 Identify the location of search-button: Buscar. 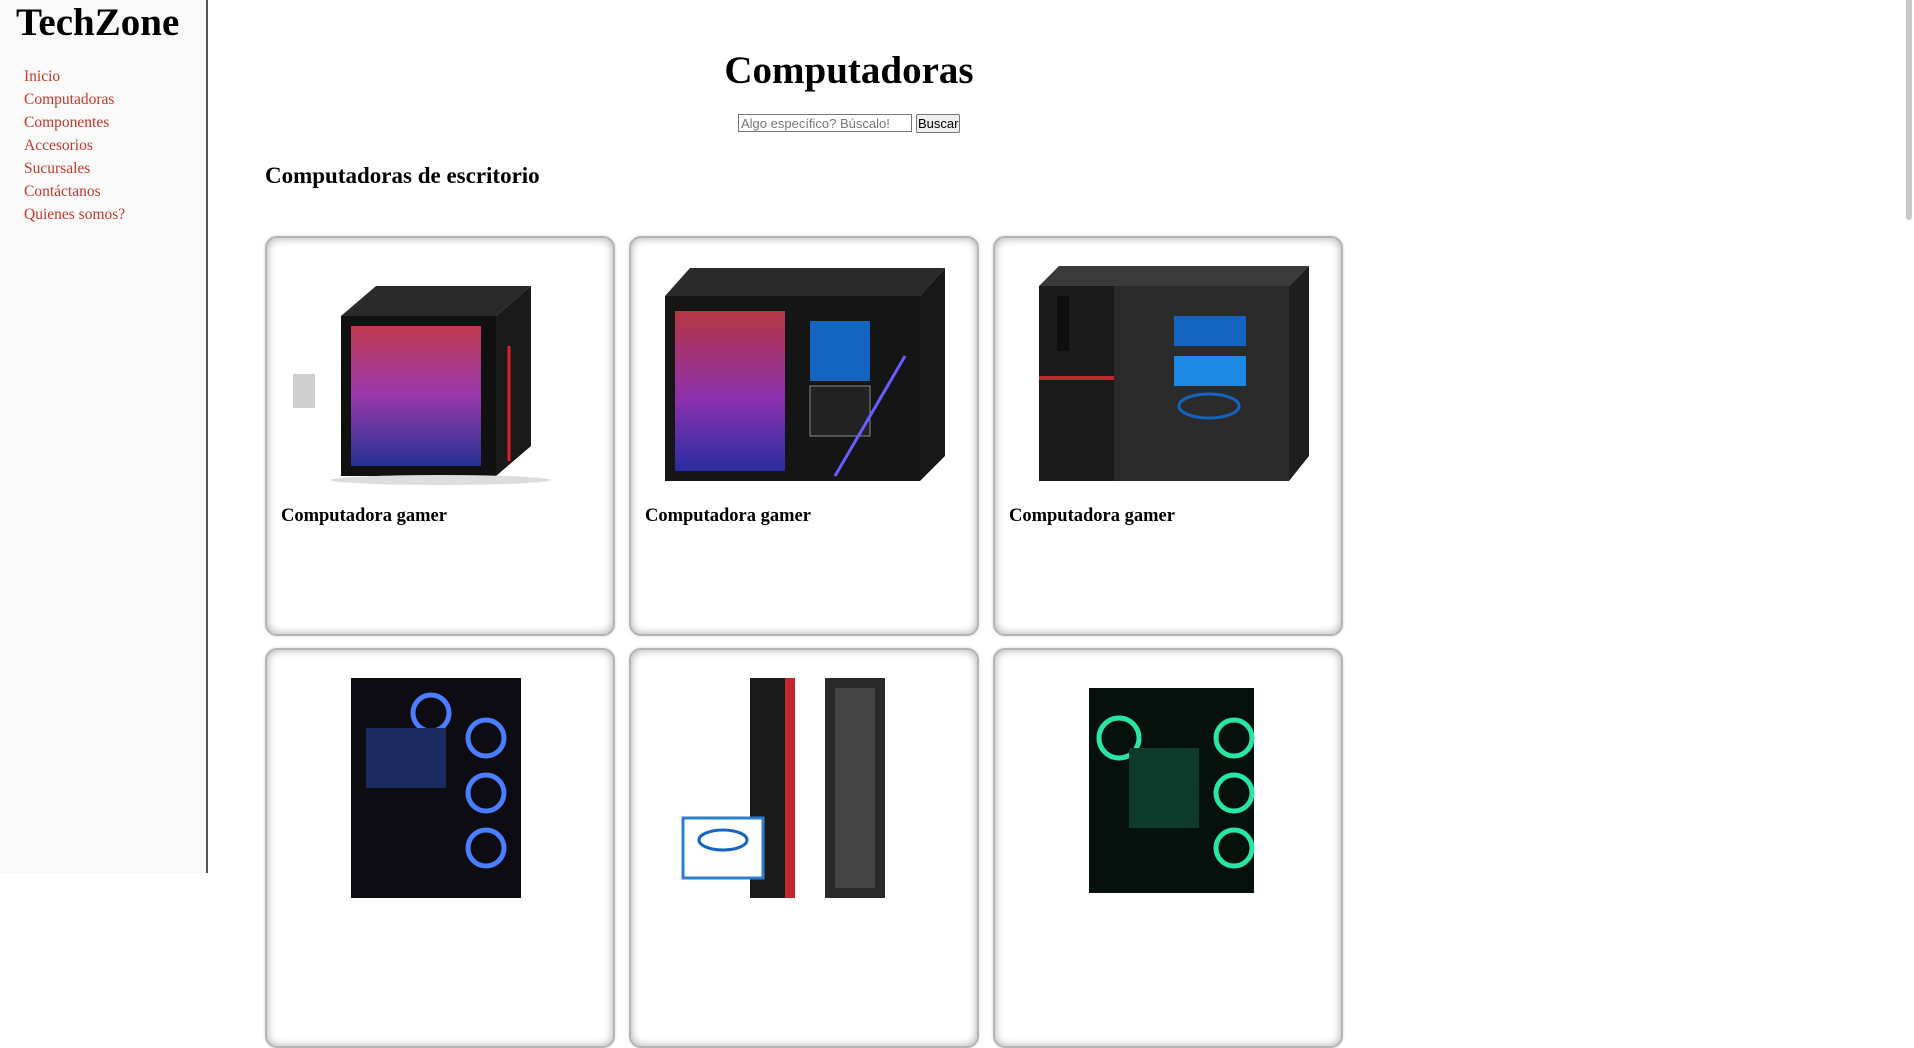
(938, 123).